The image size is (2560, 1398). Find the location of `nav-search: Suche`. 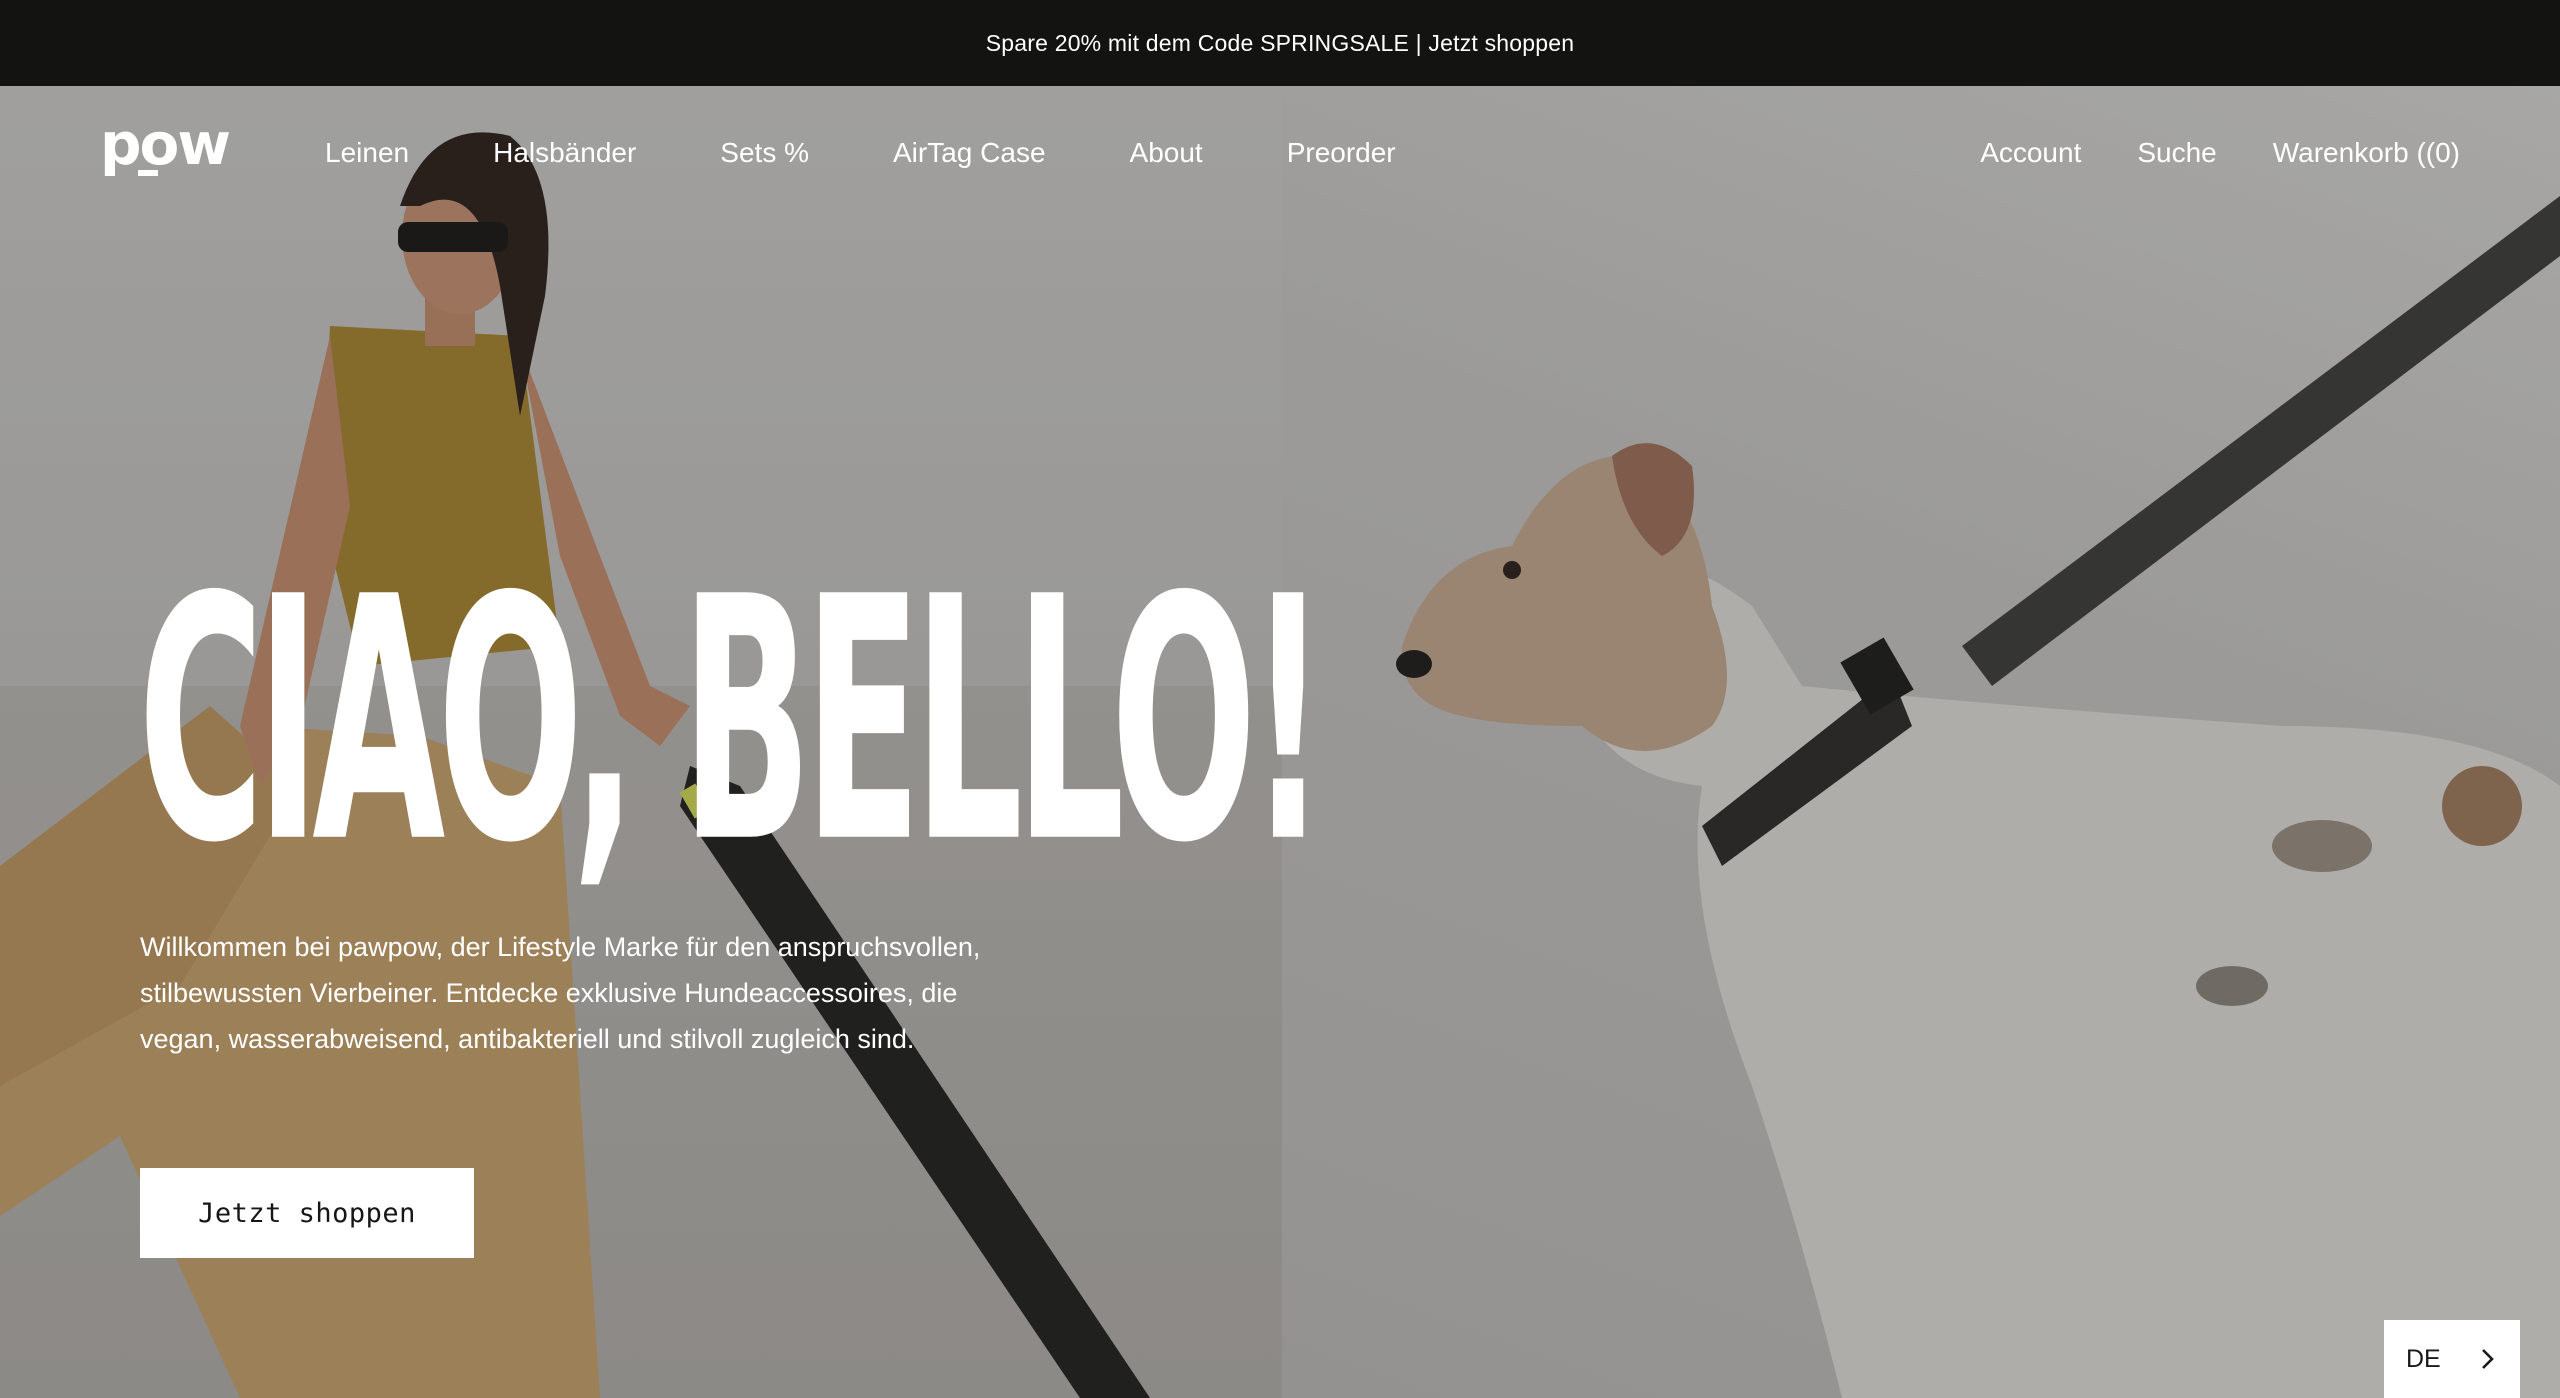

nav-search: Suche is located at coordinates (2176, 153).